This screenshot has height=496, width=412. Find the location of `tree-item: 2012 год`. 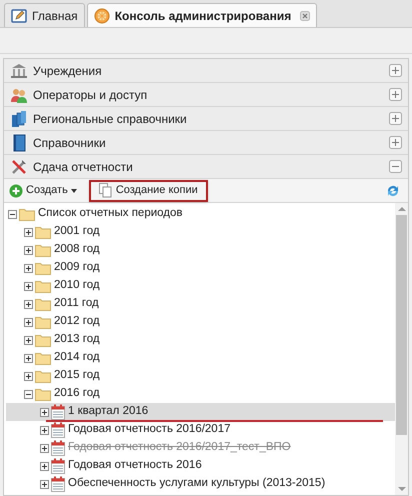

tree-item: 2012 год is located at coordinates (200, 322).